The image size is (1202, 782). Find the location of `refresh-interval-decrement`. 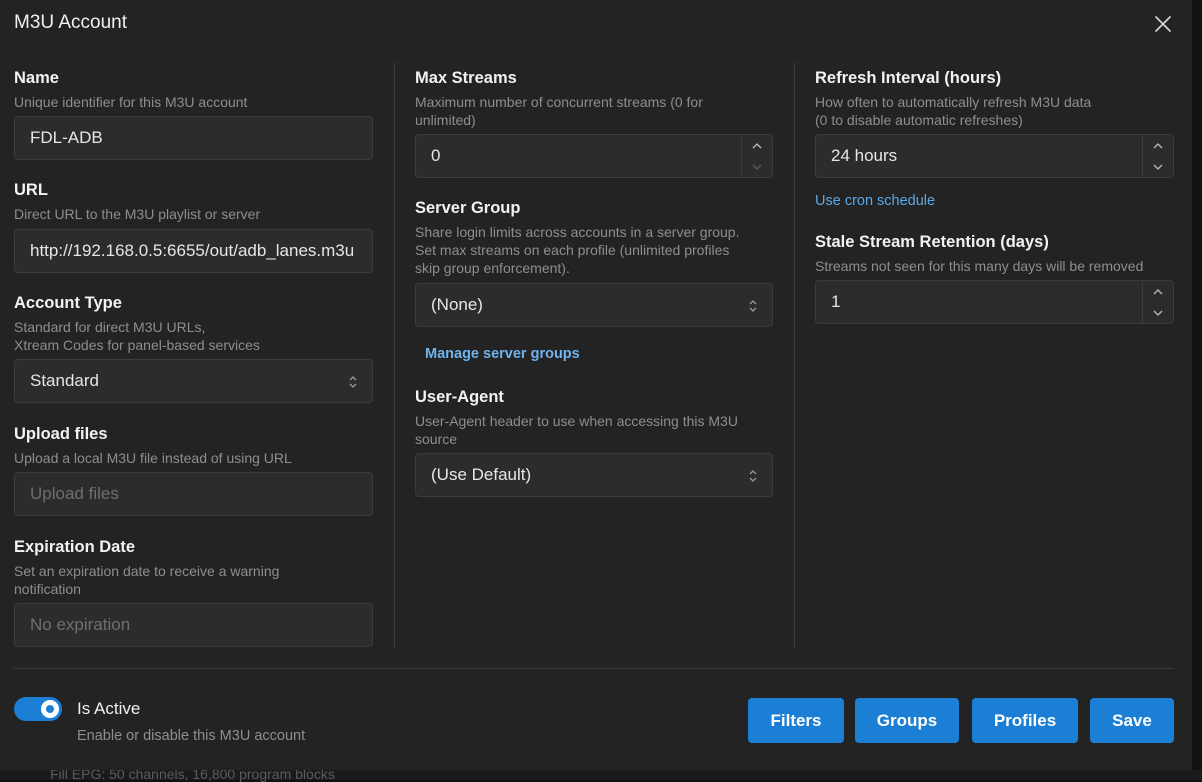

refresh-interval-decrement is located at coordinates (1158, 166).